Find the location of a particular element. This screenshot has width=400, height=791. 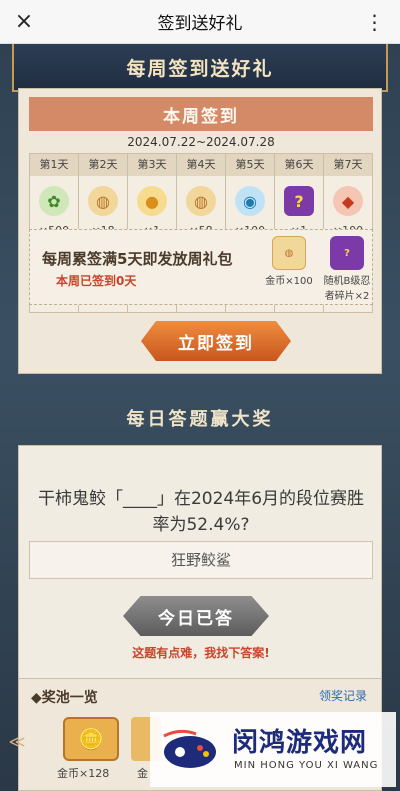

site-watermark: 闵鸿游戏网 MIN HONG YOU XI WANG is located at coordinates (273, 749).